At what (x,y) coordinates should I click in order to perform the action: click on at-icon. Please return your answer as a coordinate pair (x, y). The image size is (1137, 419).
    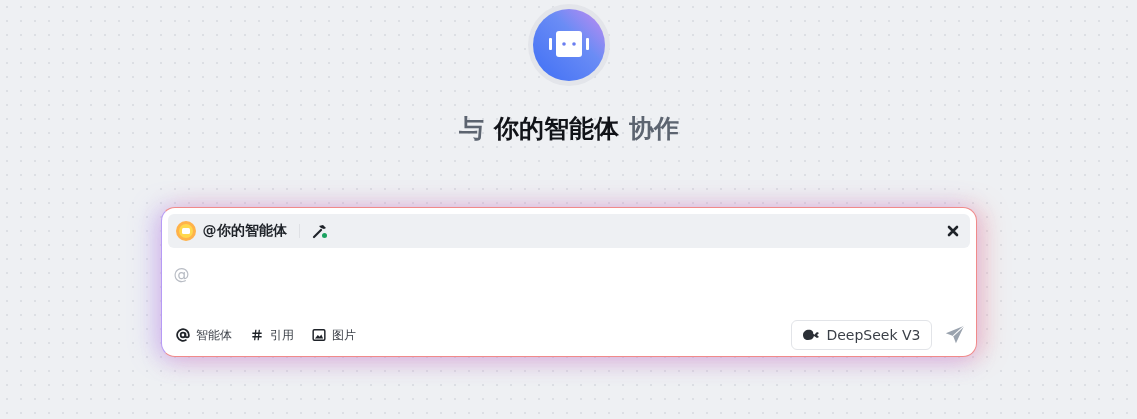
    Looking at the image, I should click on (182, 335).